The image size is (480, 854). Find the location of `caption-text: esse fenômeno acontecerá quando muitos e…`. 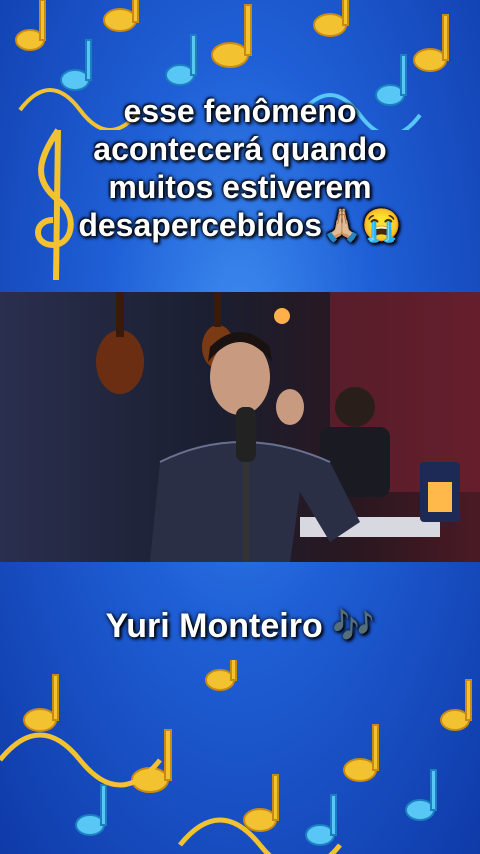

caption-text: esse fenômeno acontecerá quando muitos e… is located at coordinates (240, 168).